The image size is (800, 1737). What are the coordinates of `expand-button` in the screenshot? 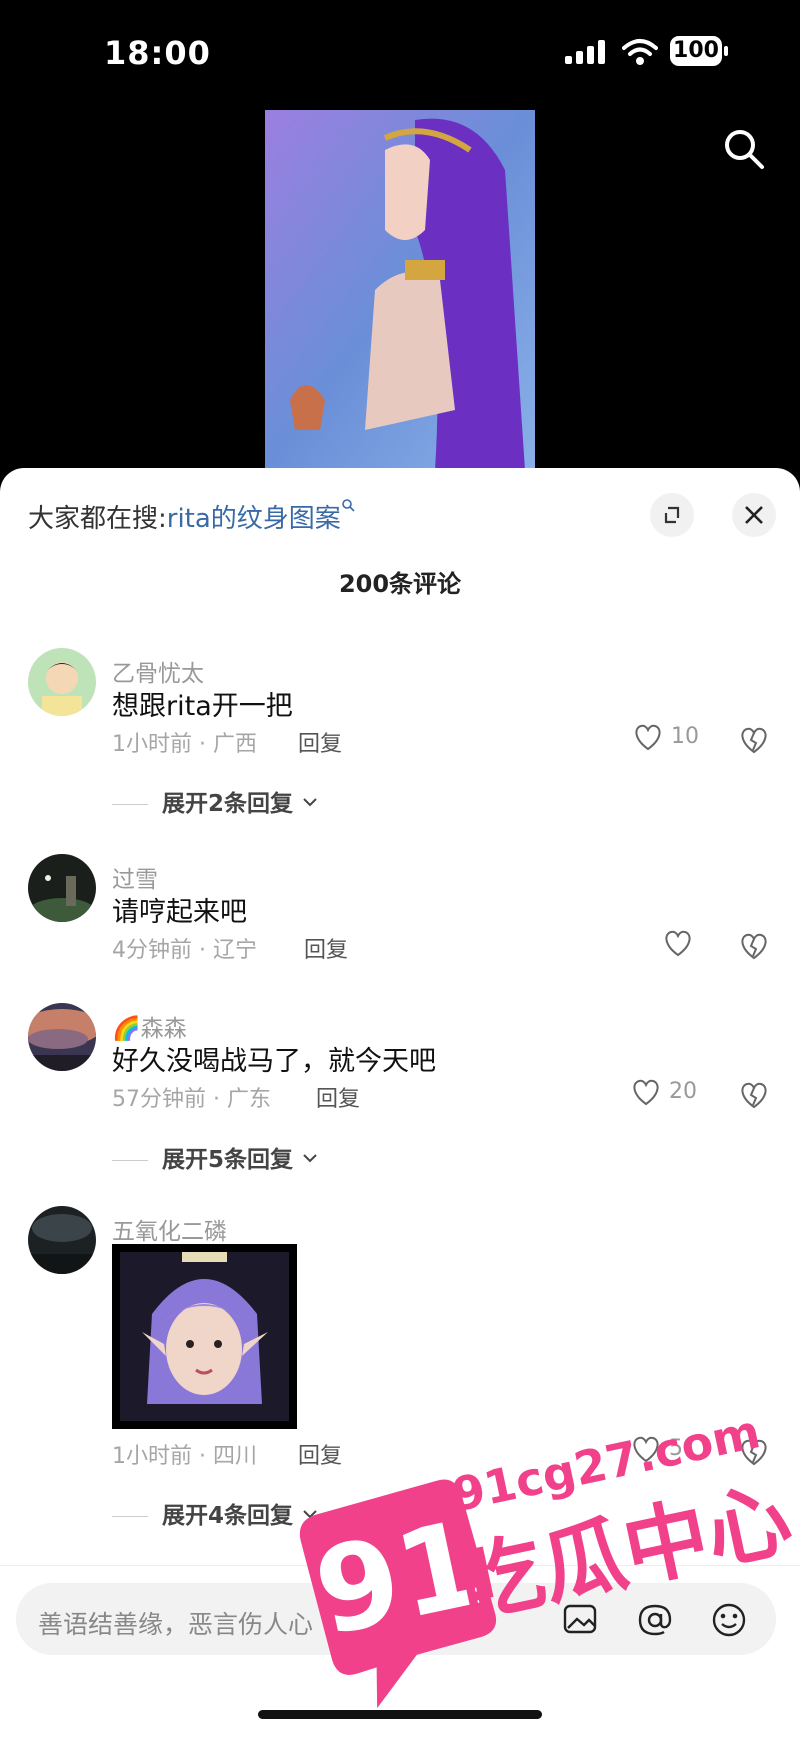 It's located at (672, 515).